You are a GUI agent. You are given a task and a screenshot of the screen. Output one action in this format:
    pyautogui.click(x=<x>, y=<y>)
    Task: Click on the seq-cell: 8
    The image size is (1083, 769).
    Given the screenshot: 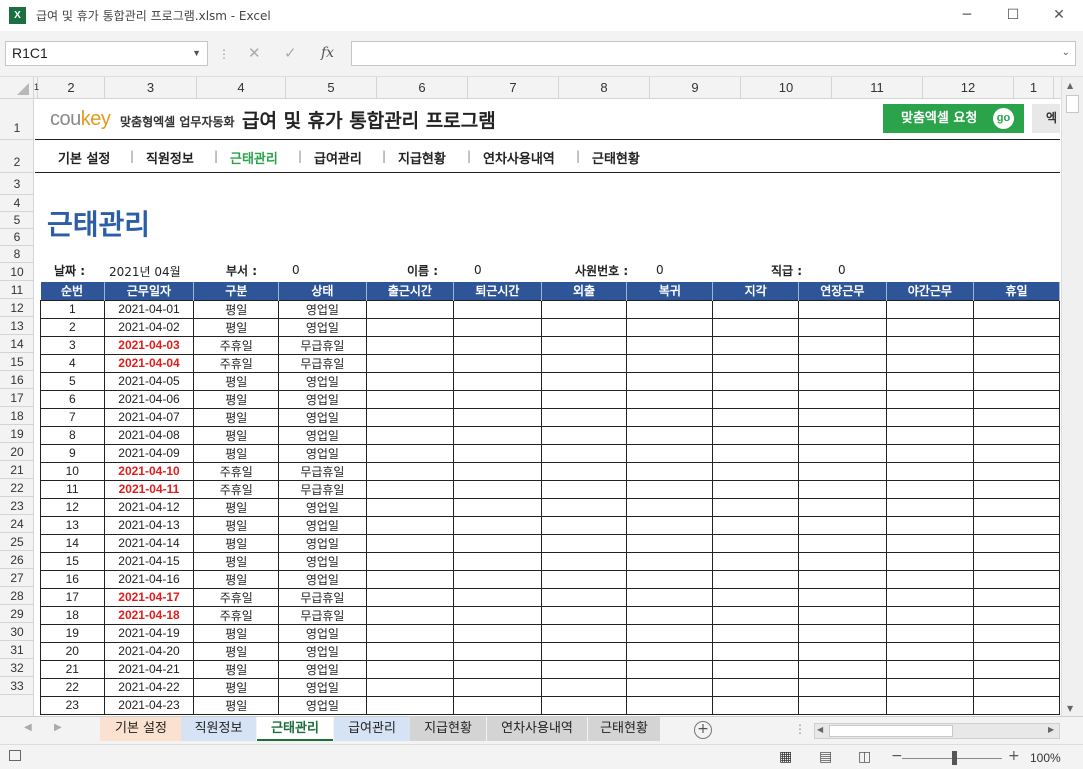 What is the action you would take?
    pyautogui.click(x=72, y=435)
    